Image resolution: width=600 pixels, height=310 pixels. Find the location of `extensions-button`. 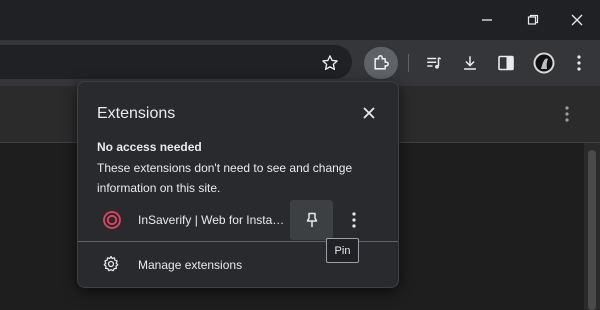

extensions-button is located at coordinates (381, 63).